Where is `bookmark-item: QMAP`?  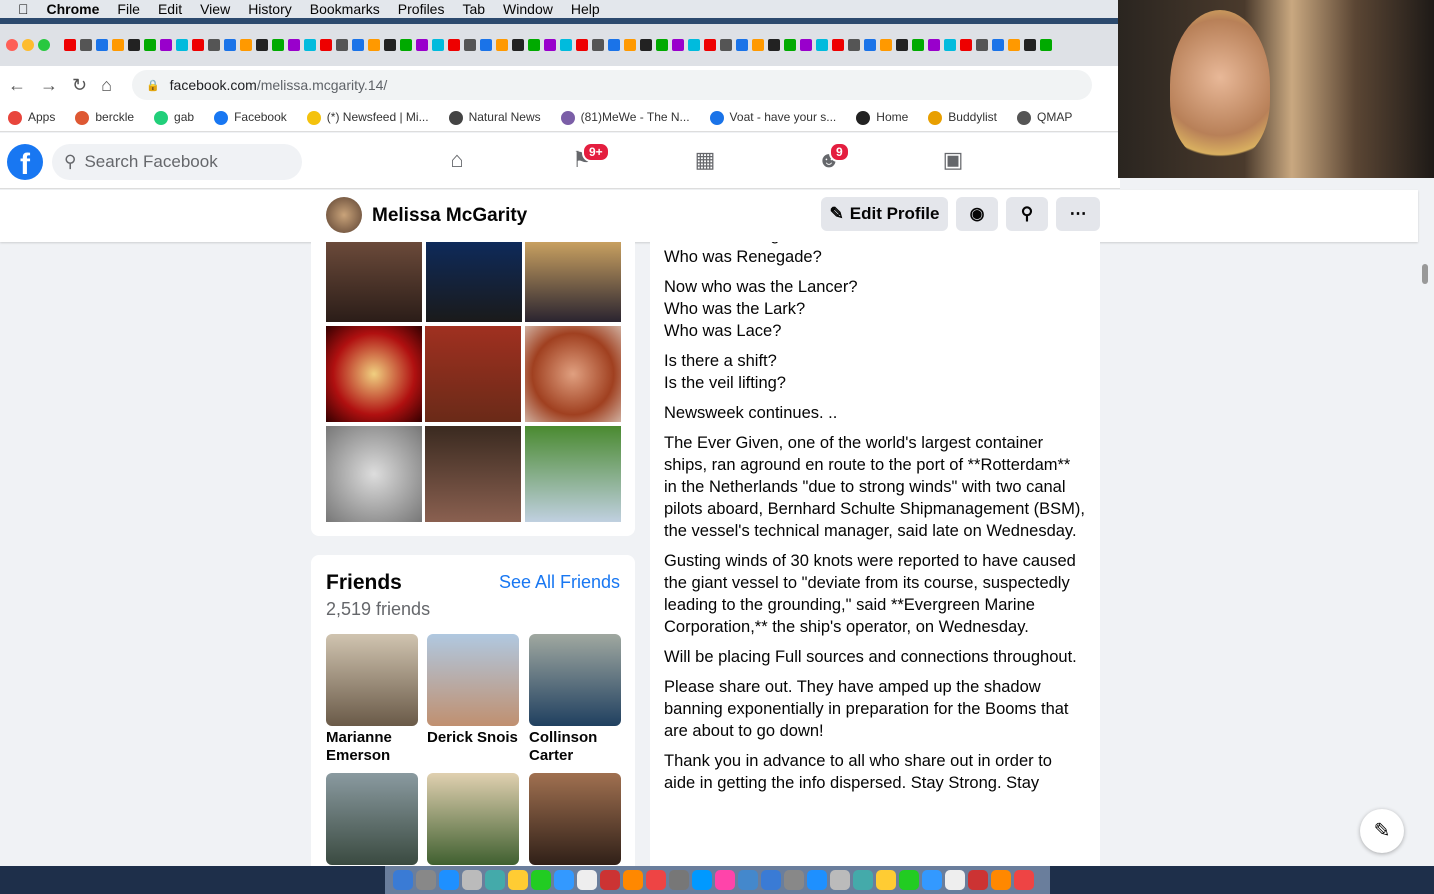 bookmark-item: QMAP is located at coordinates (1044, 117).